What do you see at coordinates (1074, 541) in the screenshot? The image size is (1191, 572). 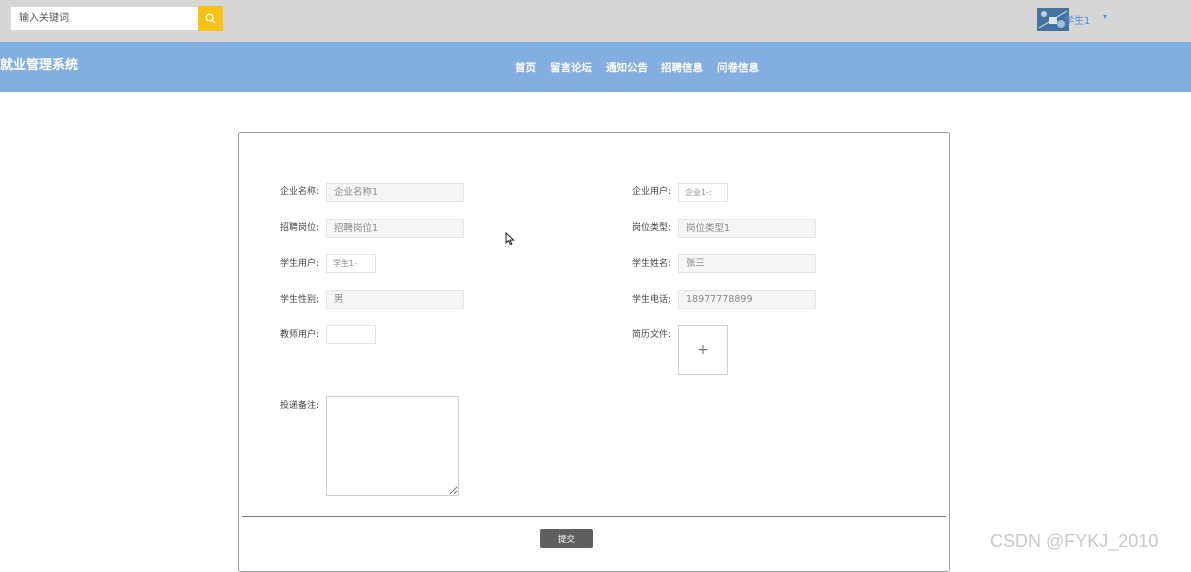 I see `watermark-text: CSDN @FYKJ_2010` at bounding box center [1074, 541].